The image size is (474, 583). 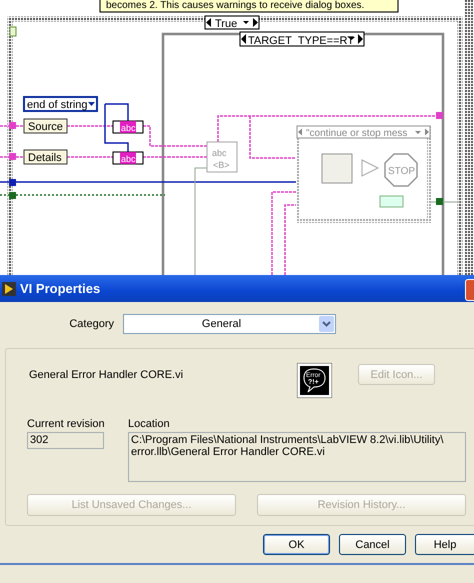 What do you see at coordinates (46, 157) in the screenshot?
I see `string-label: Details` at bounding box center [46, 157].